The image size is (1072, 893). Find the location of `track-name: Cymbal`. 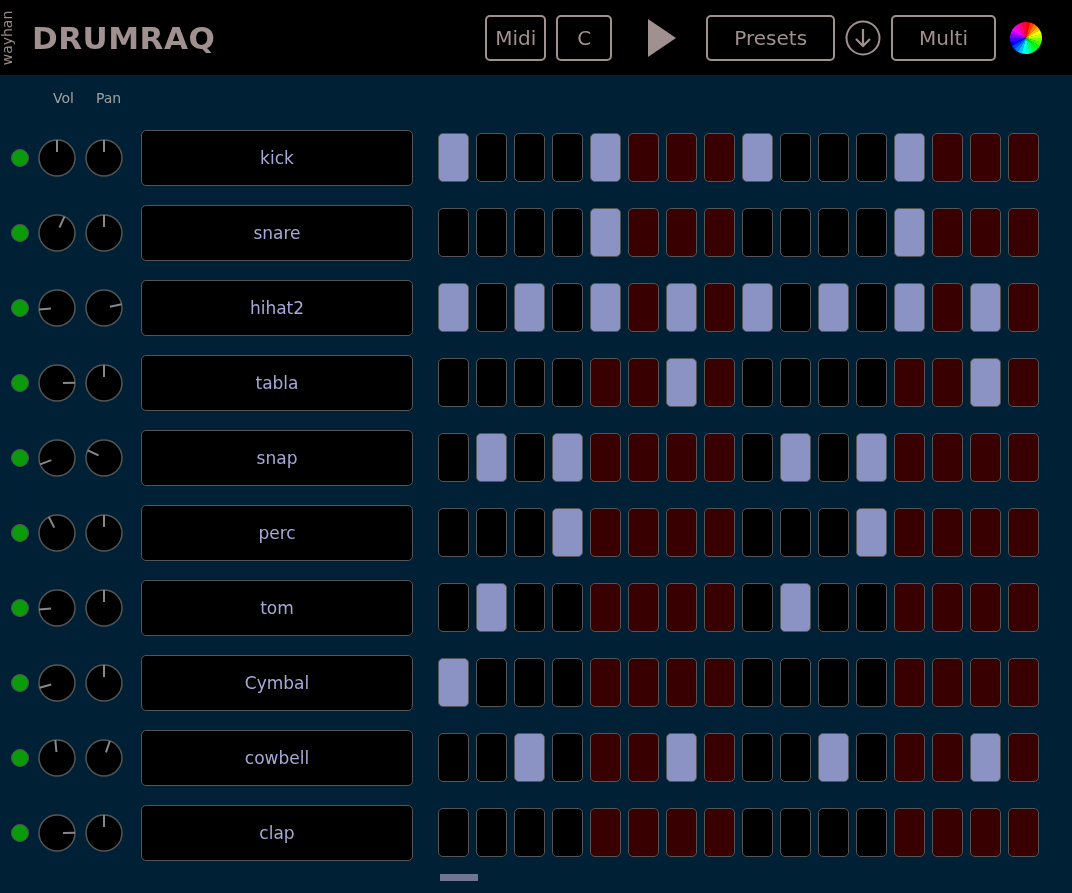

track-name: Cymbal is located at coordinates (277, 682).